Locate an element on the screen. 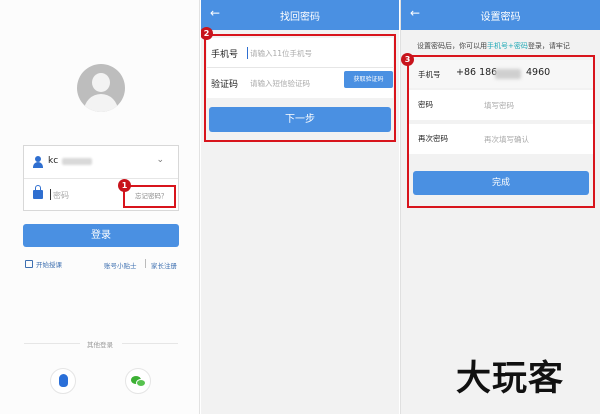 The image size is (600, 414). step-badge-3: 3 is located at coordinates (407, 59).